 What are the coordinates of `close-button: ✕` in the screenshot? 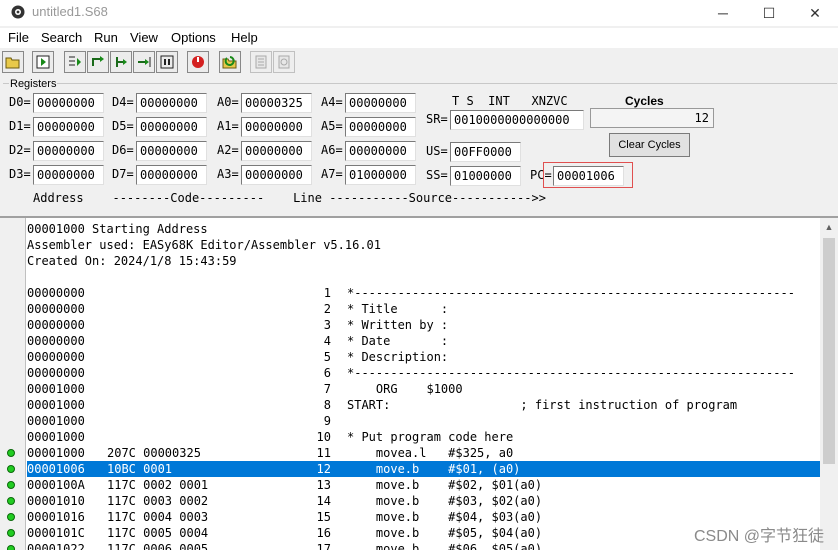 It's located at (815, 13).